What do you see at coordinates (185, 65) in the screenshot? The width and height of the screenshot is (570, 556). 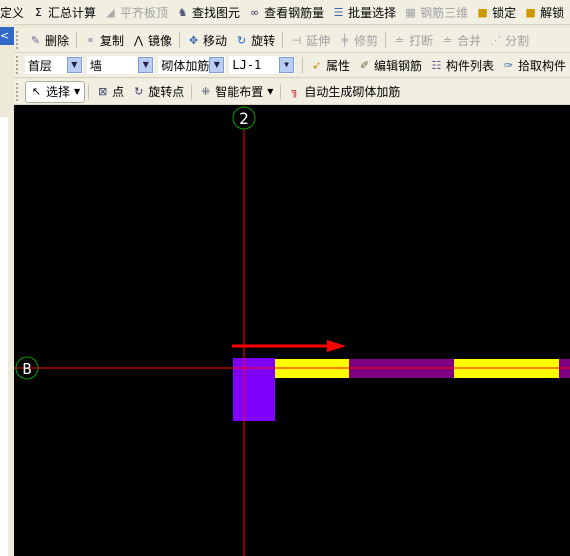 I see `type-value: 砌体加筋` at bounding box center [185, 65].